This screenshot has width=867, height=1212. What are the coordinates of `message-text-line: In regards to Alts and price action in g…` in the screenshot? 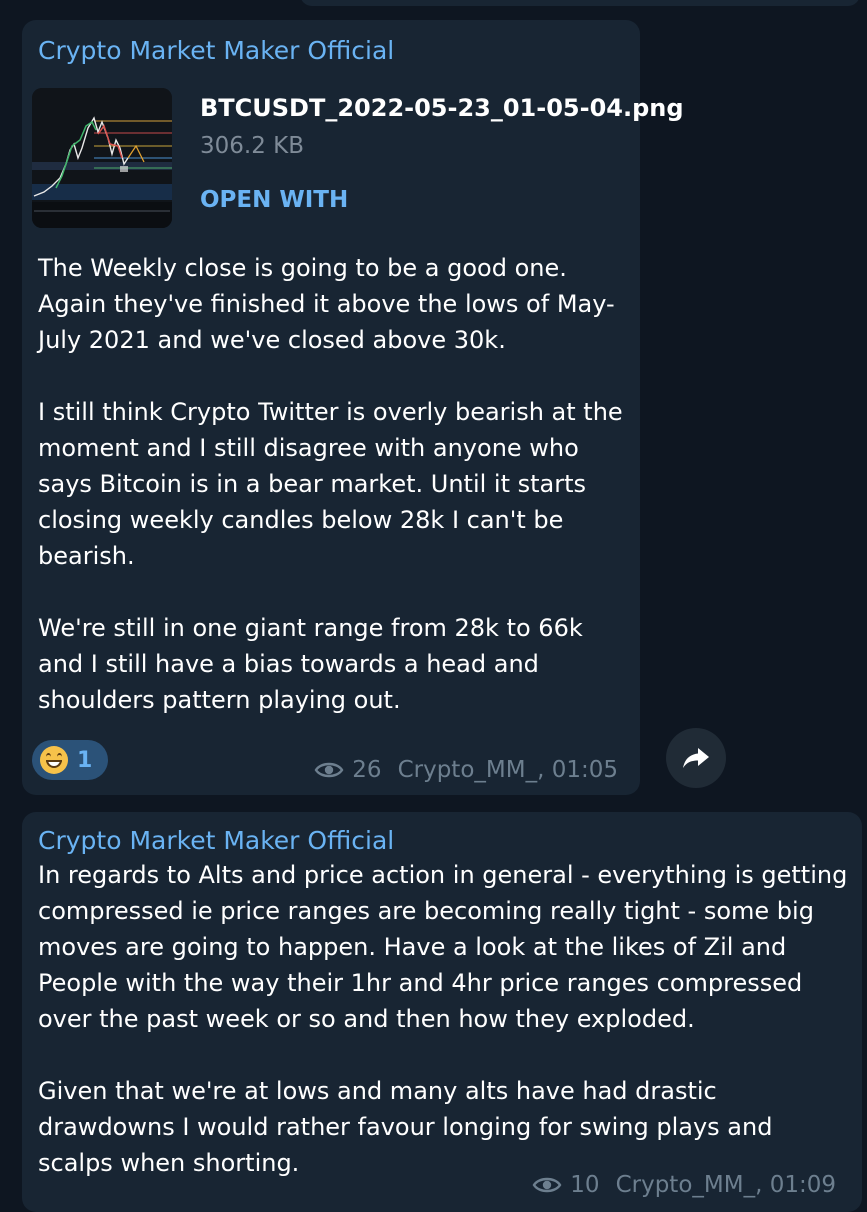 It's located at (443, 875).